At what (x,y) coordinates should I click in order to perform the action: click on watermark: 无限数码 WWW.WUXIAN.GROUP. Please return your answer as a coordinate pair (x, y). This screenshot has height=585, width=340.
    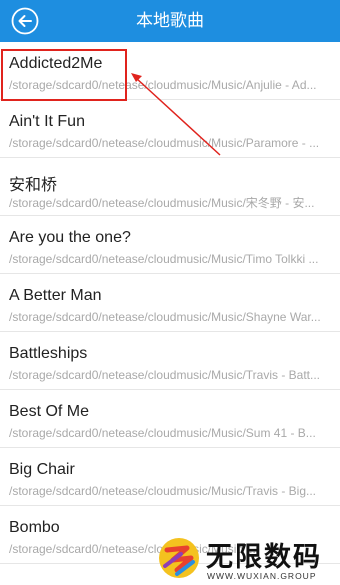
    Looking at the image, I should click on (242, 557).